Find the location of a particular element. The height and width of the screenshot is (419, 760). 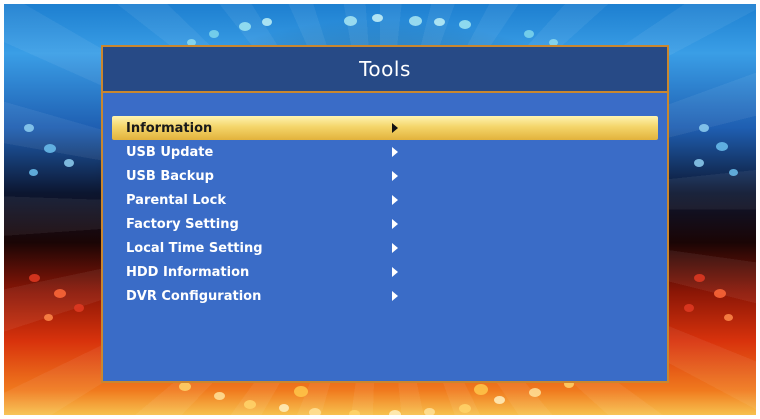

menu-item-usb-update: USB Update is located at coordinates (385, 152).